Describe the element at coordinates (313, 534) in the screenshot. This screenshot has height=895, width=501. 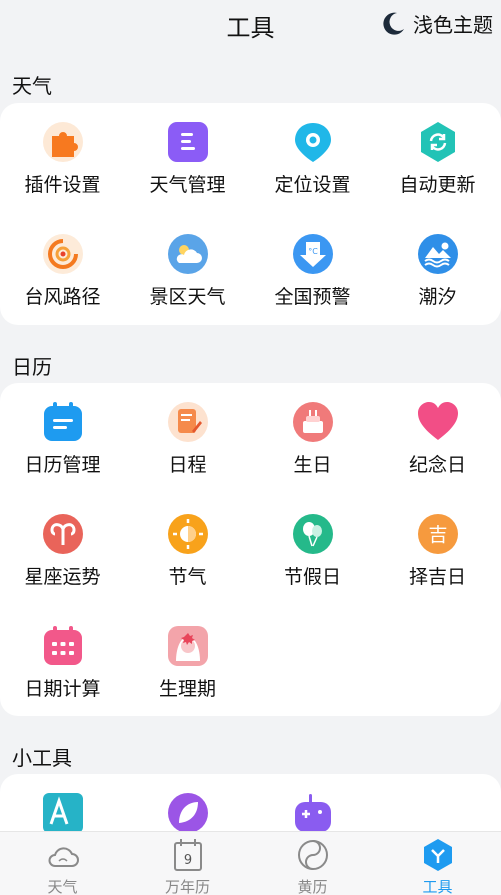
I see `balloon-icon` at that location.